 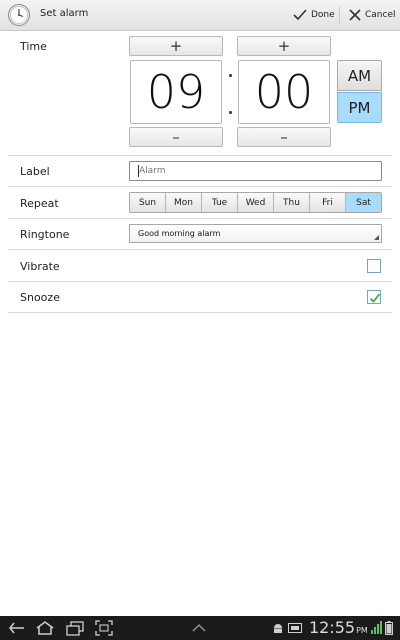 What do you see at coordinates (200, 15) in the screenshot?
I see `action-bar: Set alarm Done Cancel` at bounding box center [200, 15].